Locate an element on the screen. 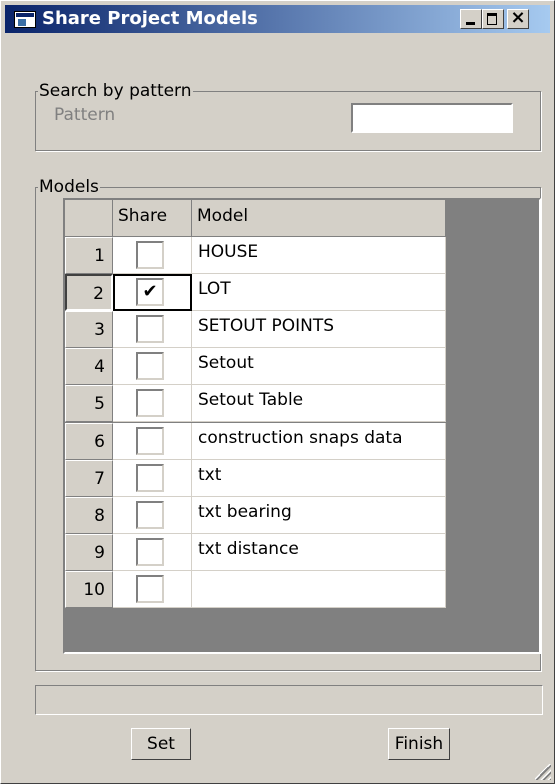 Image resolution: width=555 pixels, height=784 pixels. model-cell: txt bearing is located at coordinates (319, 515).